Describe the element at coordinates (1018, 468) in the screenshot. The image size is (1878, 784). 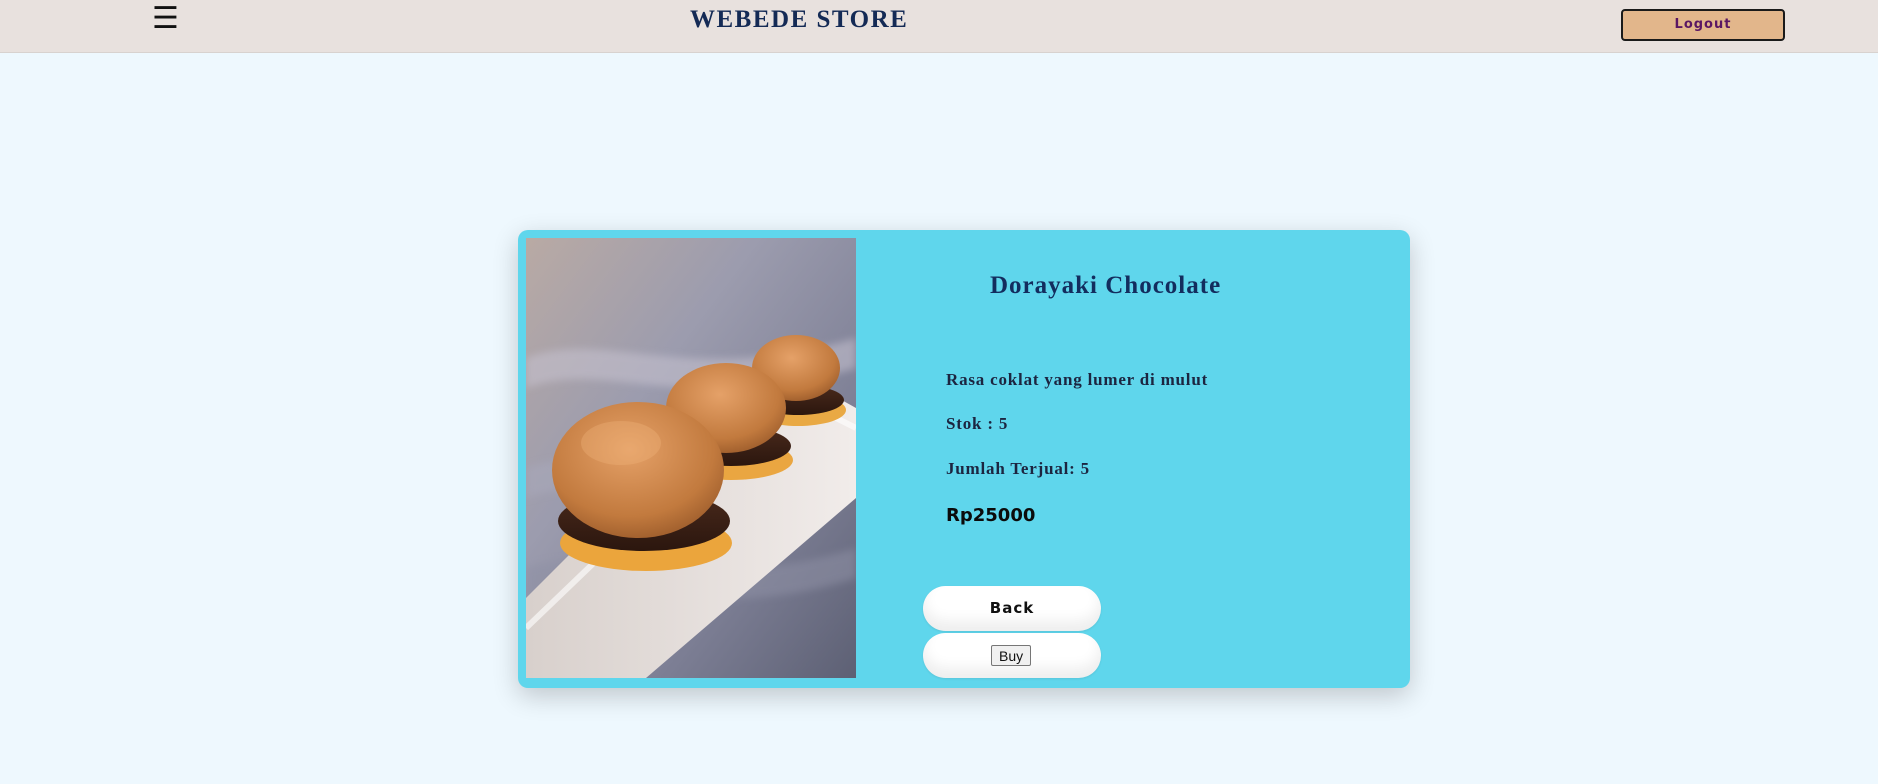
I see `product-sold-count: Jumlah Terjual: 5` at that location.